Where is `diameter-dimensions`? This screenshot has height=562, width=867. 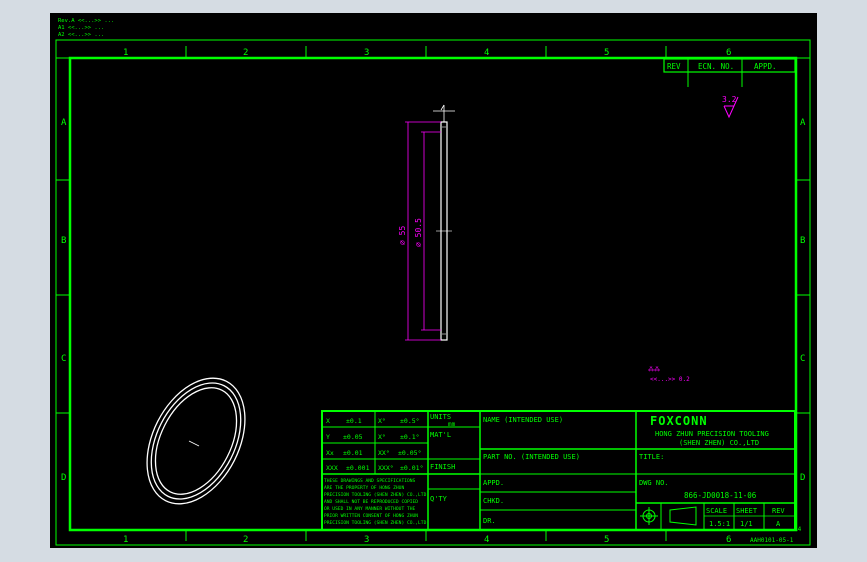
diameter-dimensions is located at coordinates (423, 231).